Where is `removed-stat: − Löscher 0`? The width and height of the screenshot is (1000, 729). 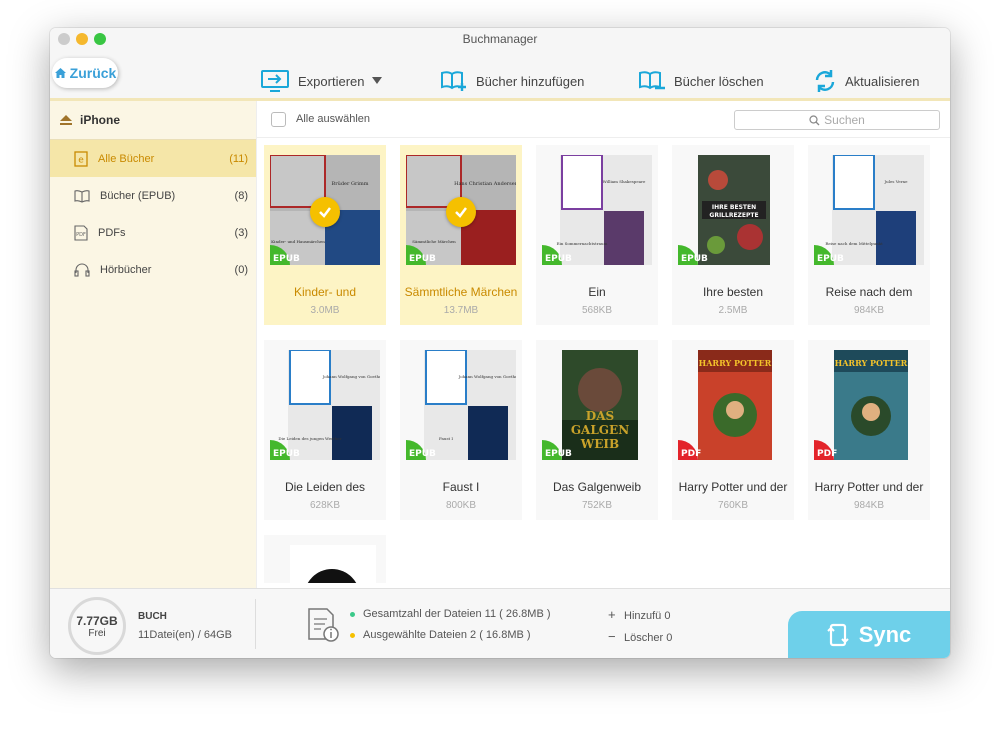 removed-stat: − Löscher 0 is located at coordinates (640, 636).